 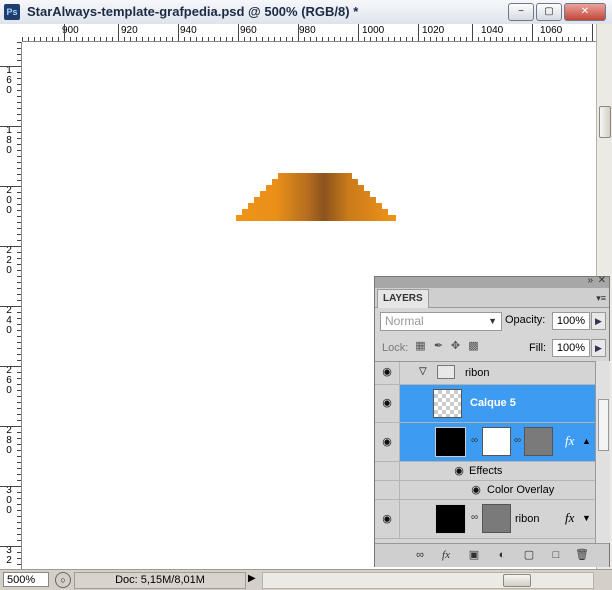 What do you see at coordinates (602, 280) in the screenshot?
I see `panel-close-icon: ✕` at bounding box center [602, 280].